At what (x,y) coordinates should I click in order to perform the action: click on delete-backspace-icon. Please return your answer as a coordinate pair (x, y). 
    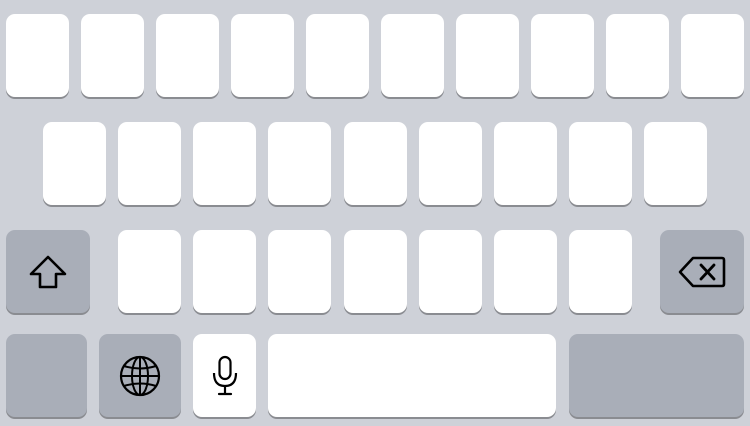
    Looking at the image, I should click on (702, 272).